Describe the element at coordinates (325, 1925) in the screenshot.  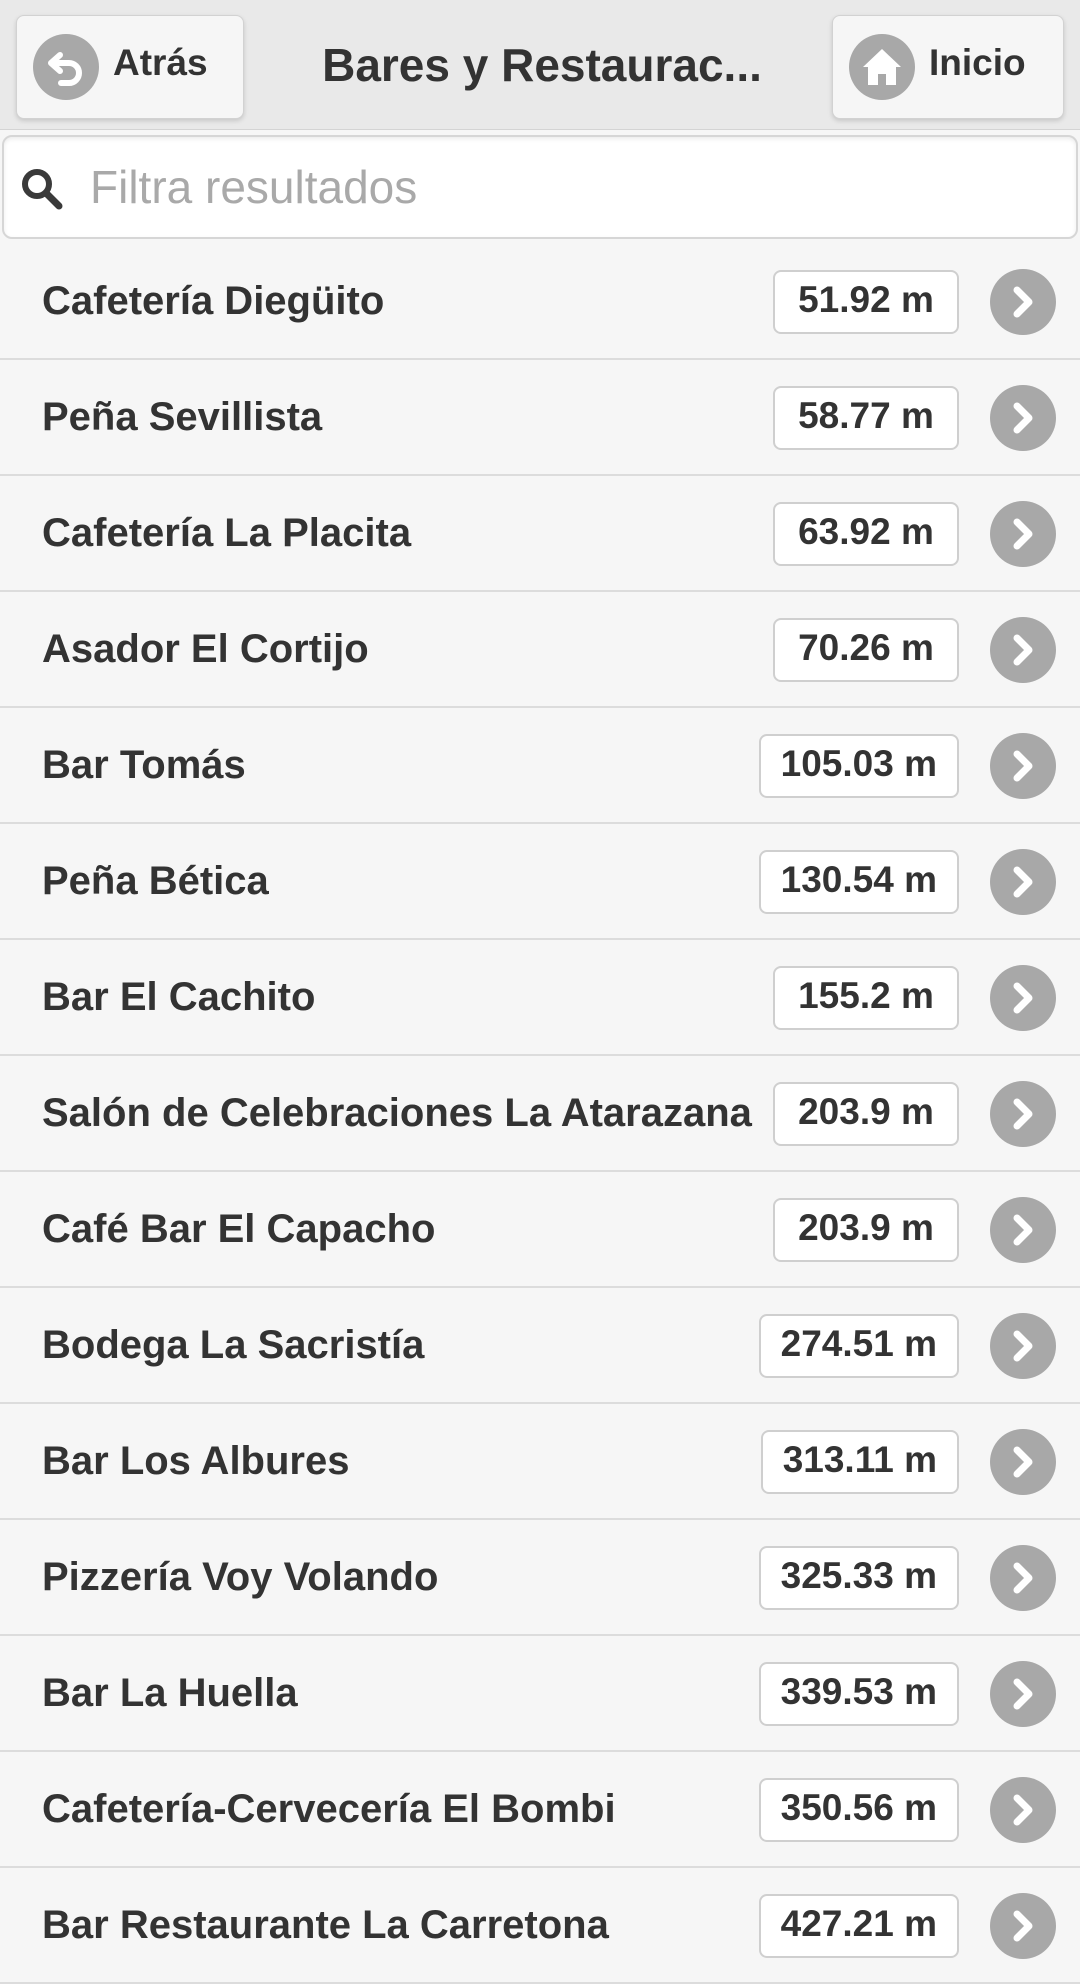
I see `list-item-name: Bar Restaurante La Carretona` at that location.